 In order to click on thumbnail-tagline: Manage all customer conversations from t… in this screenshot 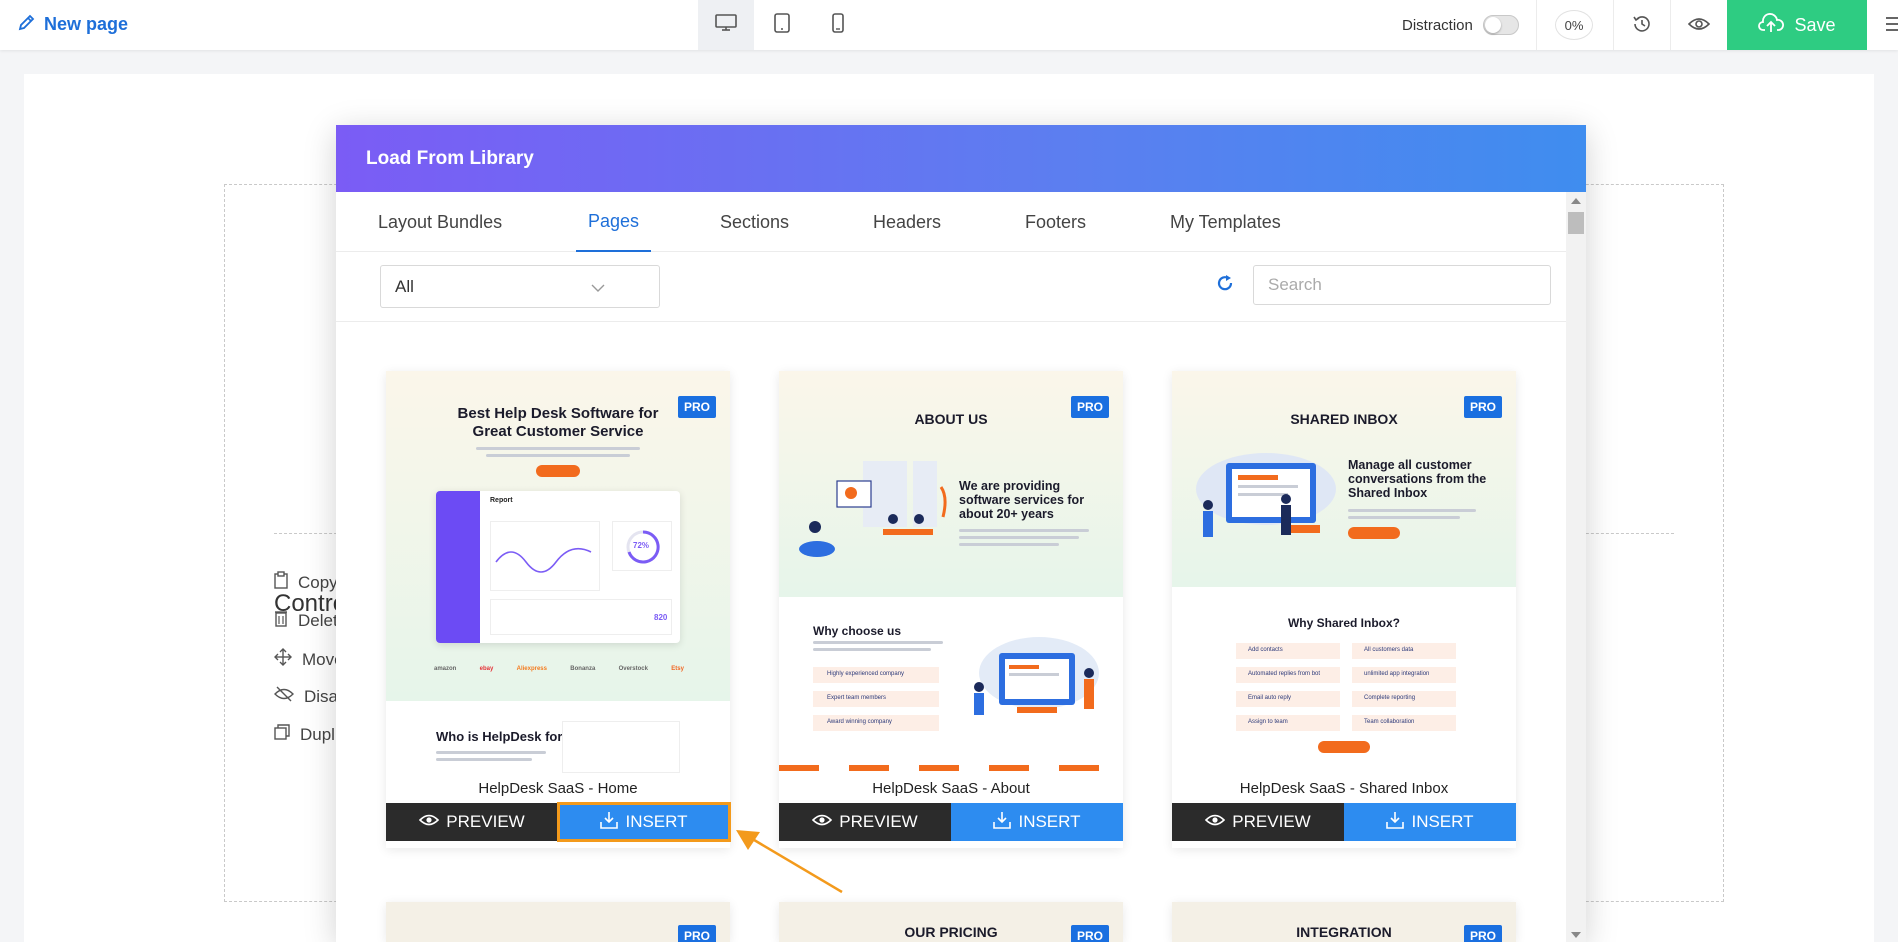, I will do `click(1417, 479)`.